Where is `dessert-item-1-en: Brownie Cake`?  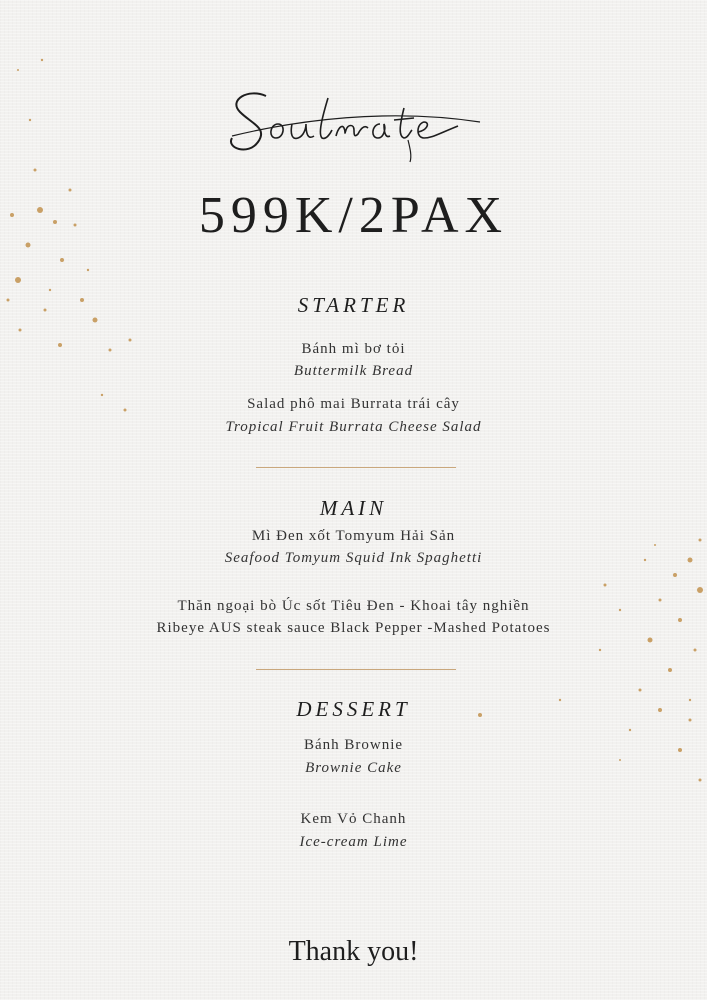 dessert-item-1-en: Brownie Cake is located at coordinates (353, 768).